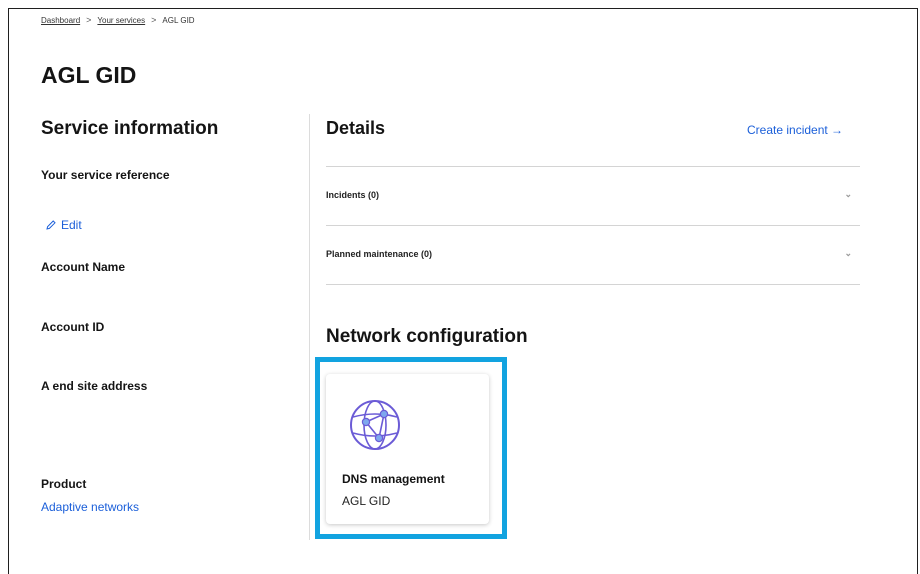 Image resolution: width=920 pixels, height=574 pixels. What do you see at coordinates (309, 327) in the screenshot?
I see `column-divider` at bounding box center [309, 327].